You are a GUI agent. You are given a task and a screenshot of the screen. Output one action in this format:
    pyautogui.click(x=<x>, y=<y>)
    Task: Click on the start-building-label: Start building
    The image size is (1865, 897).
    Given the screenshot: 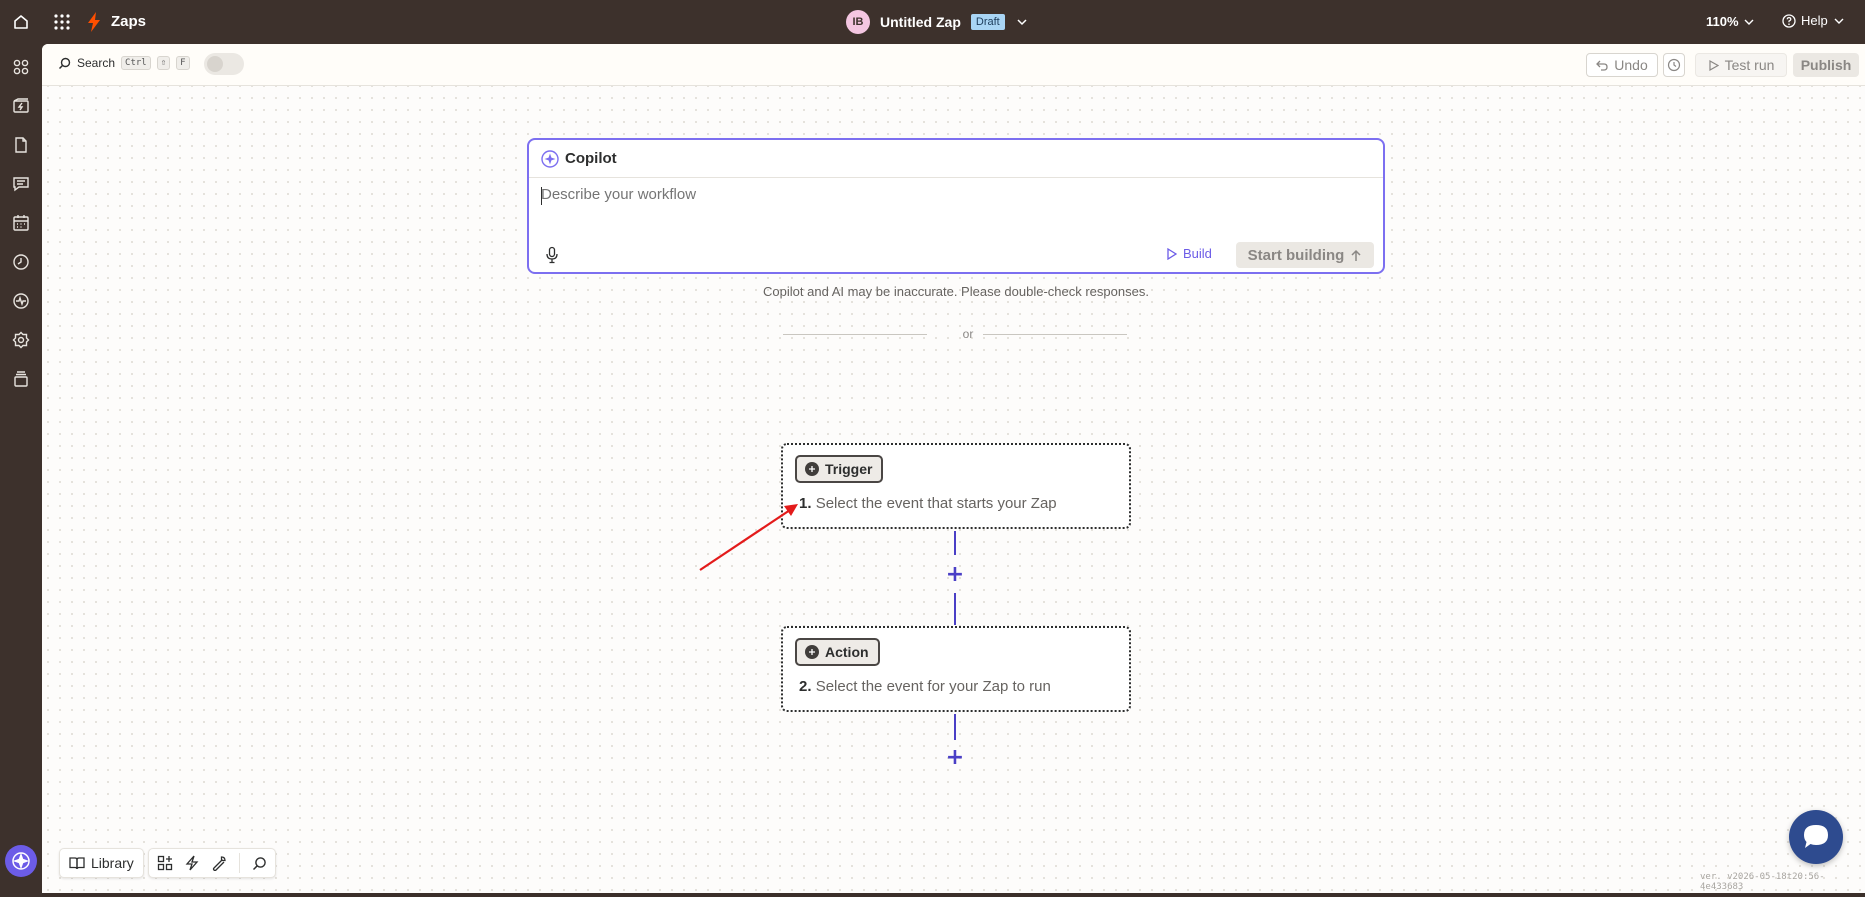 What is the action you would take?
    pyautogui.click(x=1296, y=255)
    